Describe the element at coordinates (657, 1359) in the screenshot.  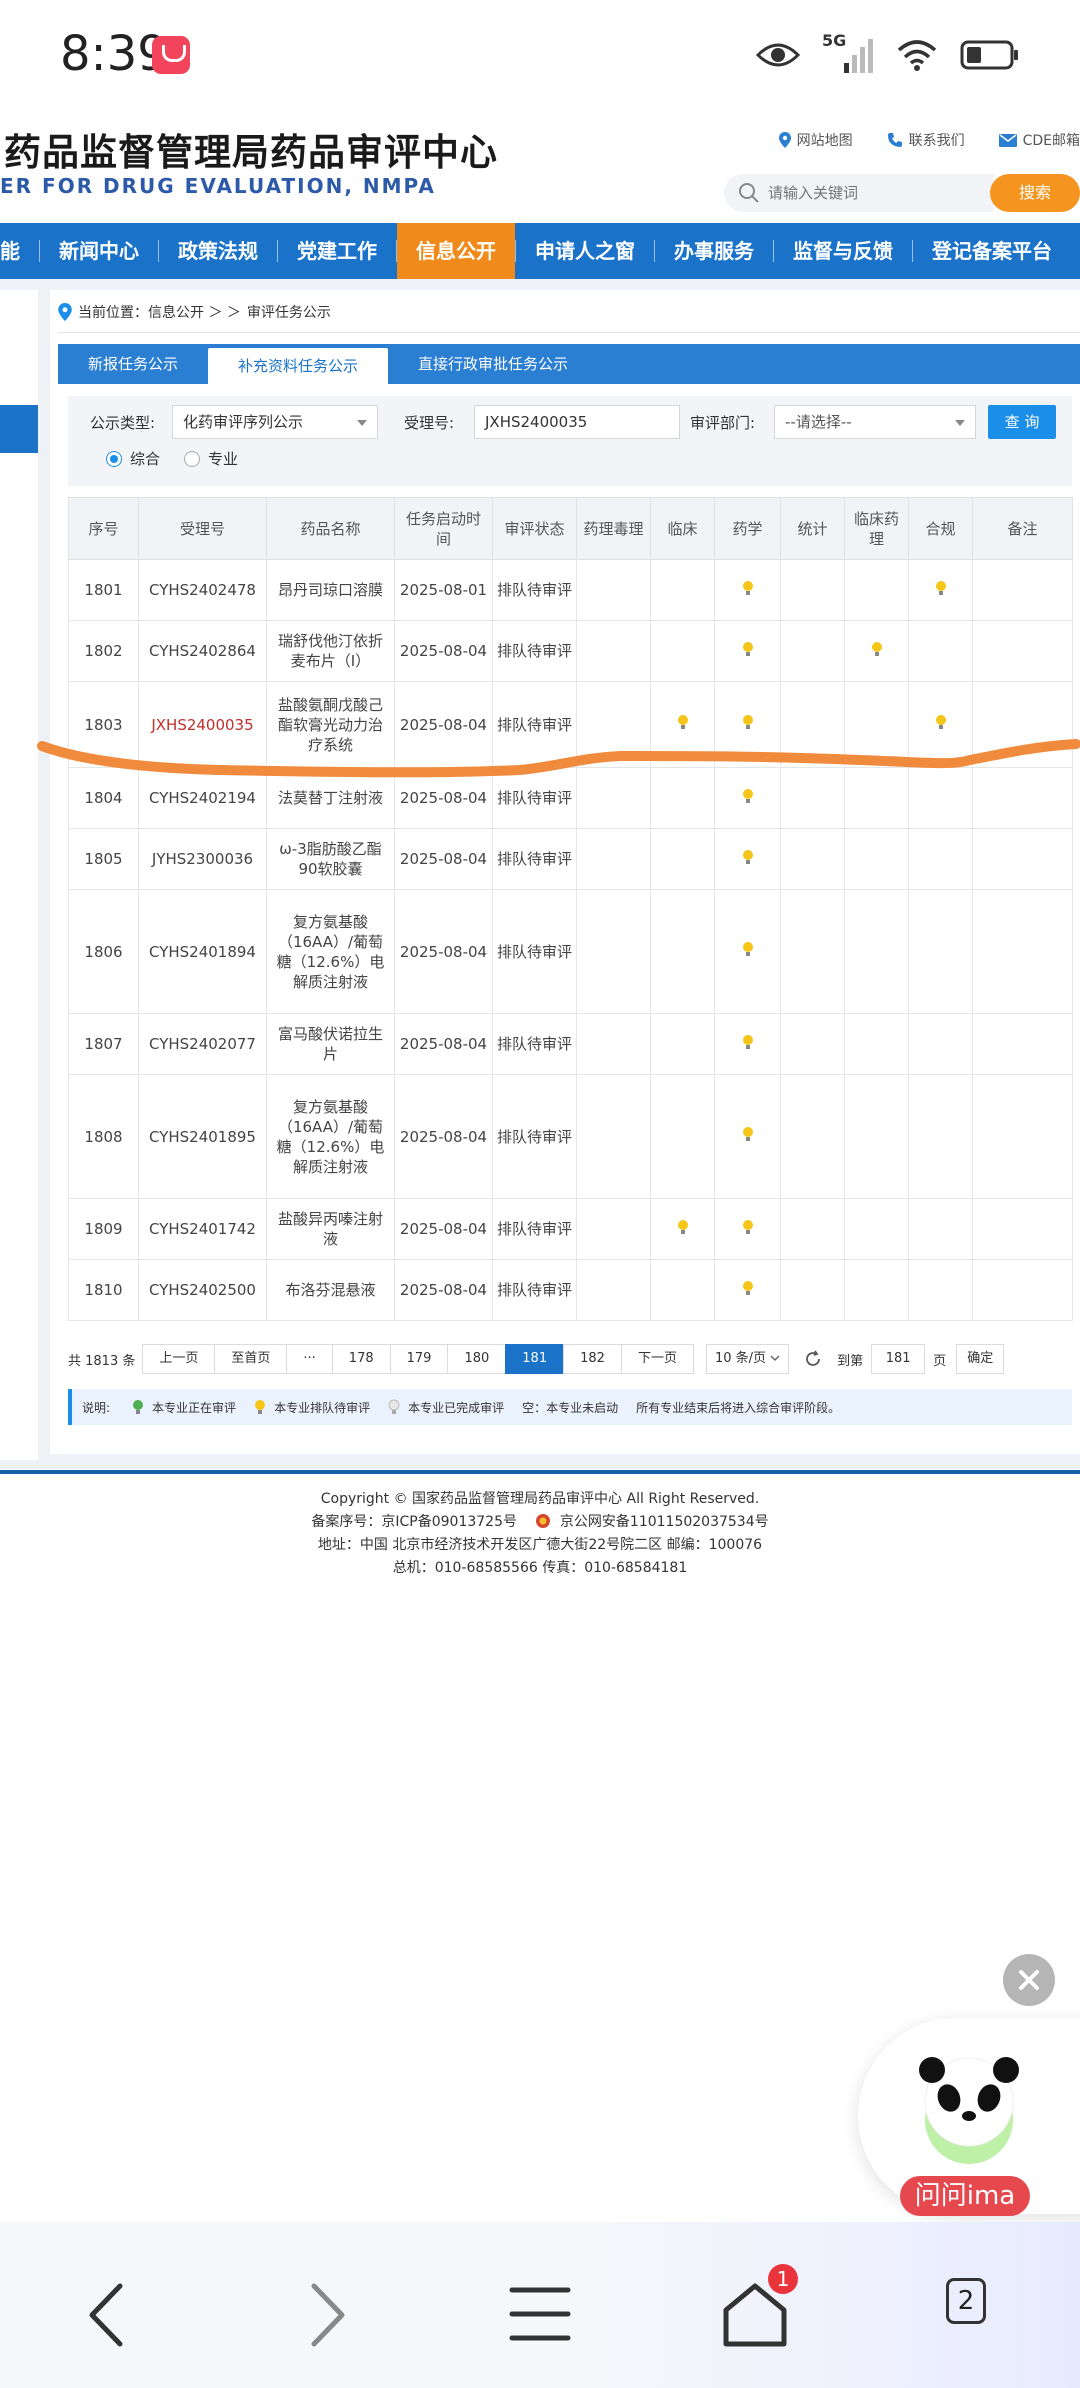
I see `next-page-button: 下一页` at that location.